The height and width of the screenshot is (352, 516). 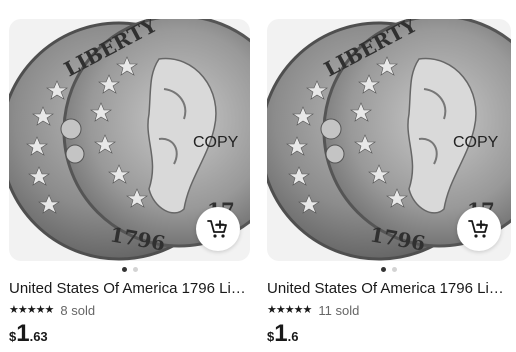 I want to click on sold-count: 11 sold, so click(x=339, y=310).